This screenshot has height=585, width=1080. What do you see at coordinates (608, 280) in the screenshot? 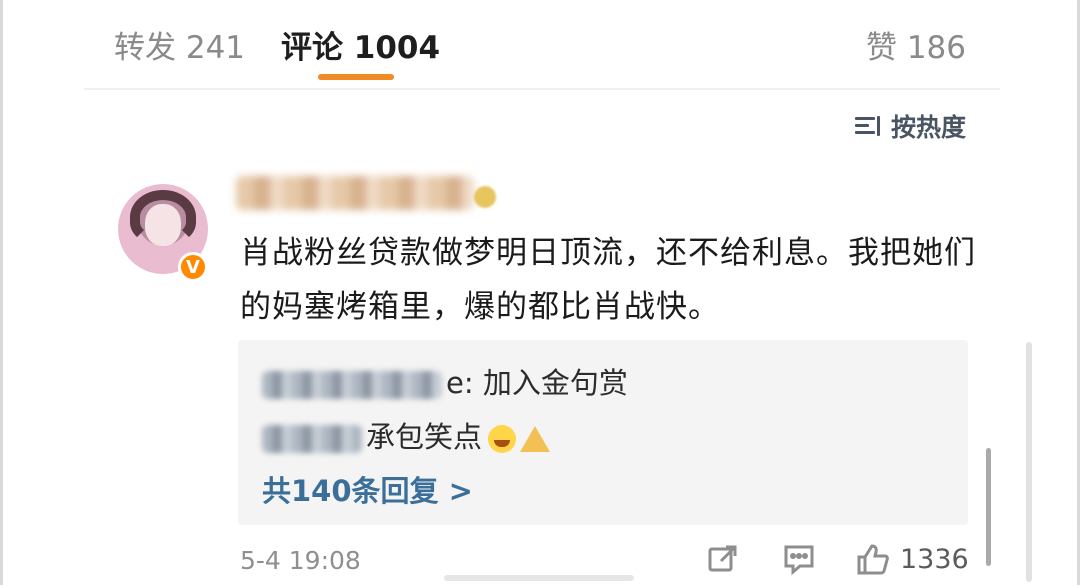
I see `comment-text: 肖战粉丝贷款做梦明日顶流，还不给利息。我把她们的妈塞烤箱里，爆的都比肖战快。` at bounding box center [608, 280].